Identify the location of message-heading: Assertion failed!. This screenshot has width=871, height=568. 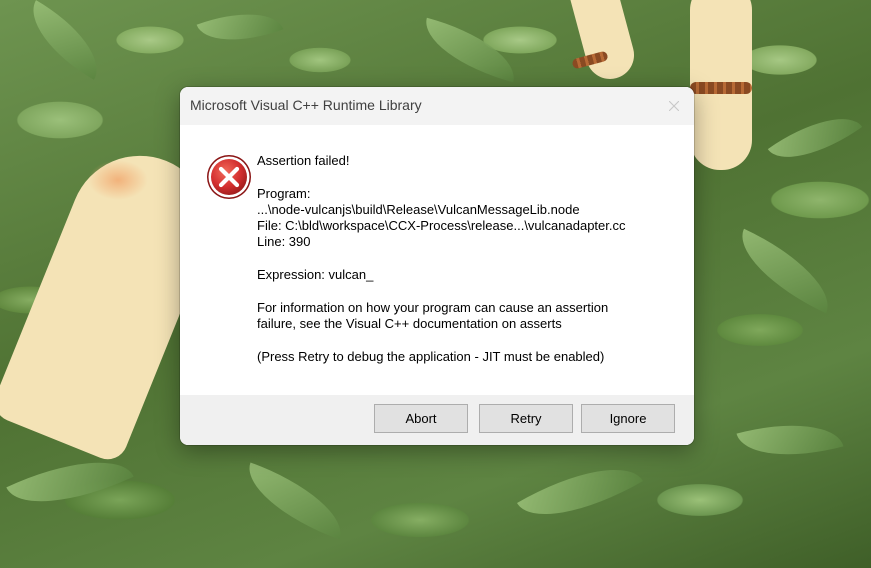
(303, 160).